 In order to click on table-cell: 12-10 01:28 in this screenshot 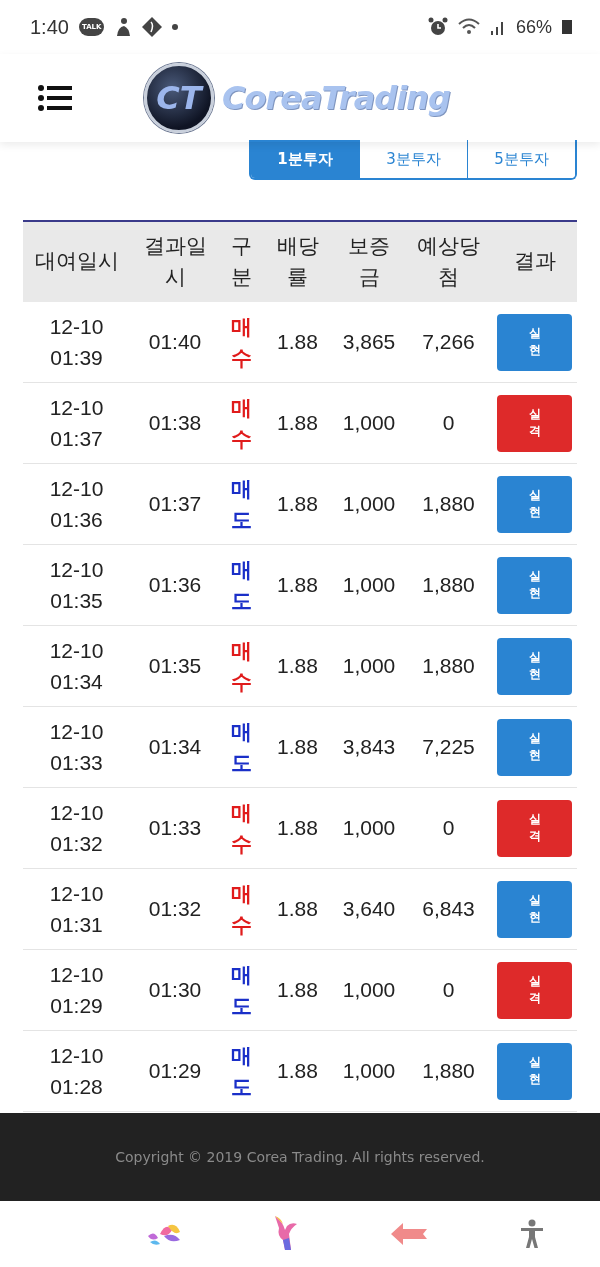, I will do `click(76, 1071)`.